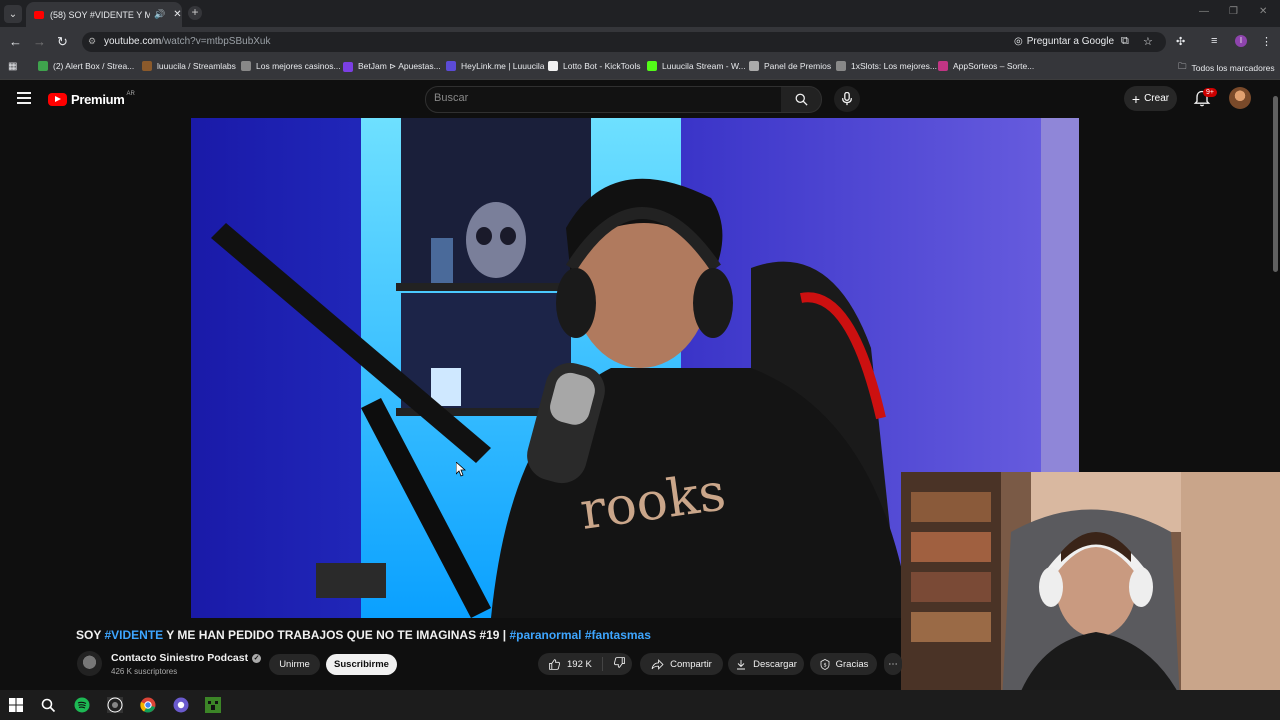 This screenshot has height=720, width=1280. Describe the element at coordinates (1241, 41) in the screenshot. I see `profile-icon: I` at that location.